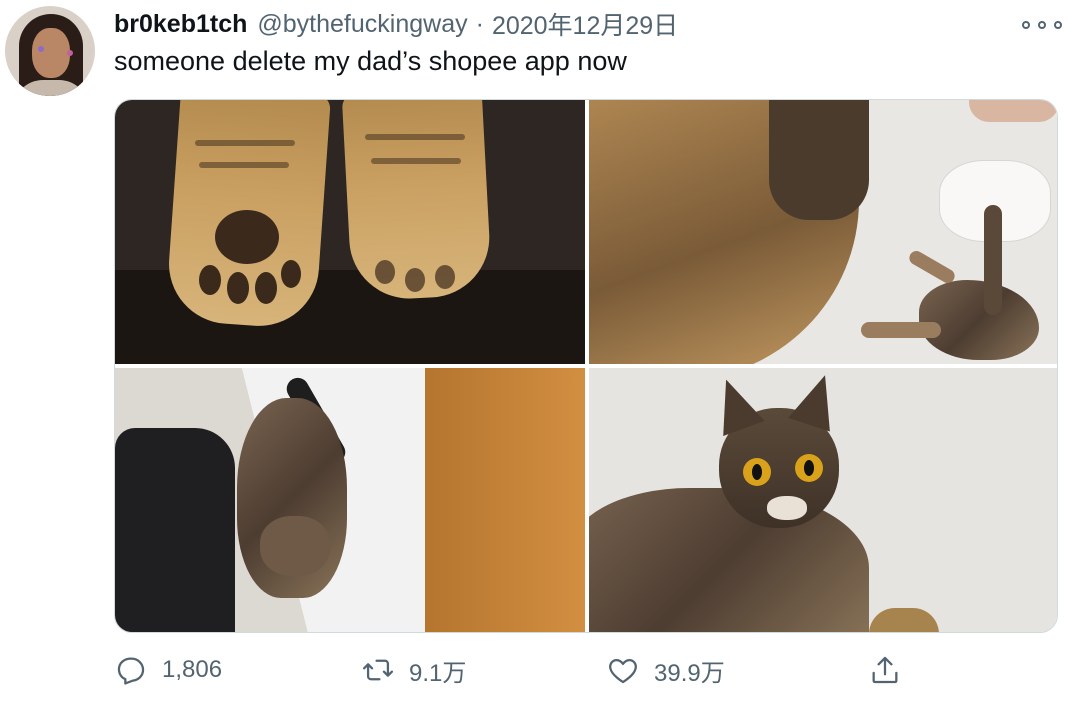 The width and height of the screenshot is (1080, 703). I want to click on avatar, so click(50, 51).